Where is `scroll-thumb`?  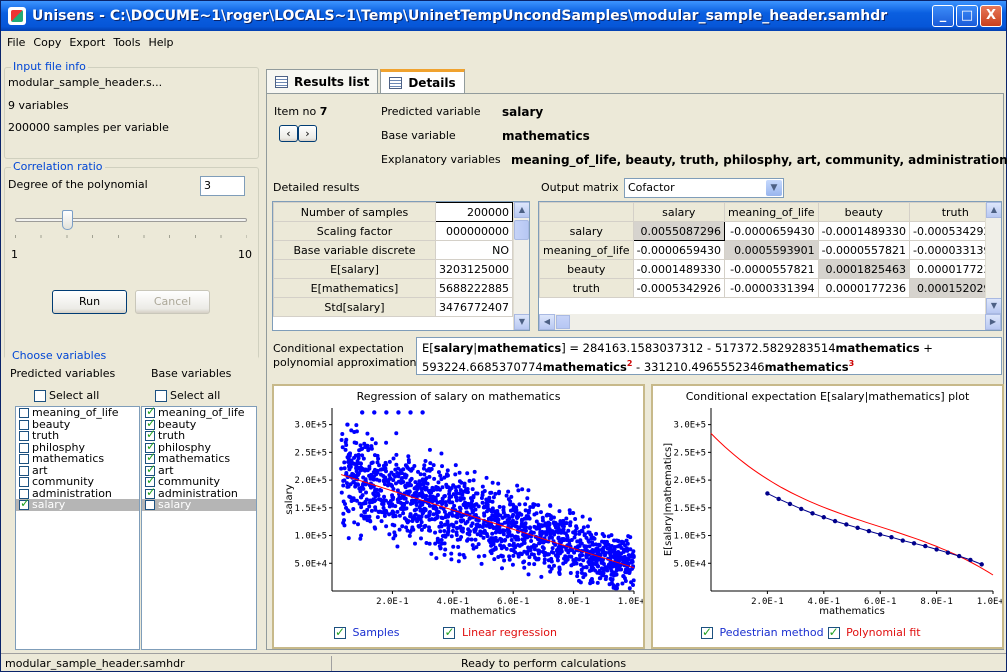 scroll-thumb is located at coordinates (521, 230).